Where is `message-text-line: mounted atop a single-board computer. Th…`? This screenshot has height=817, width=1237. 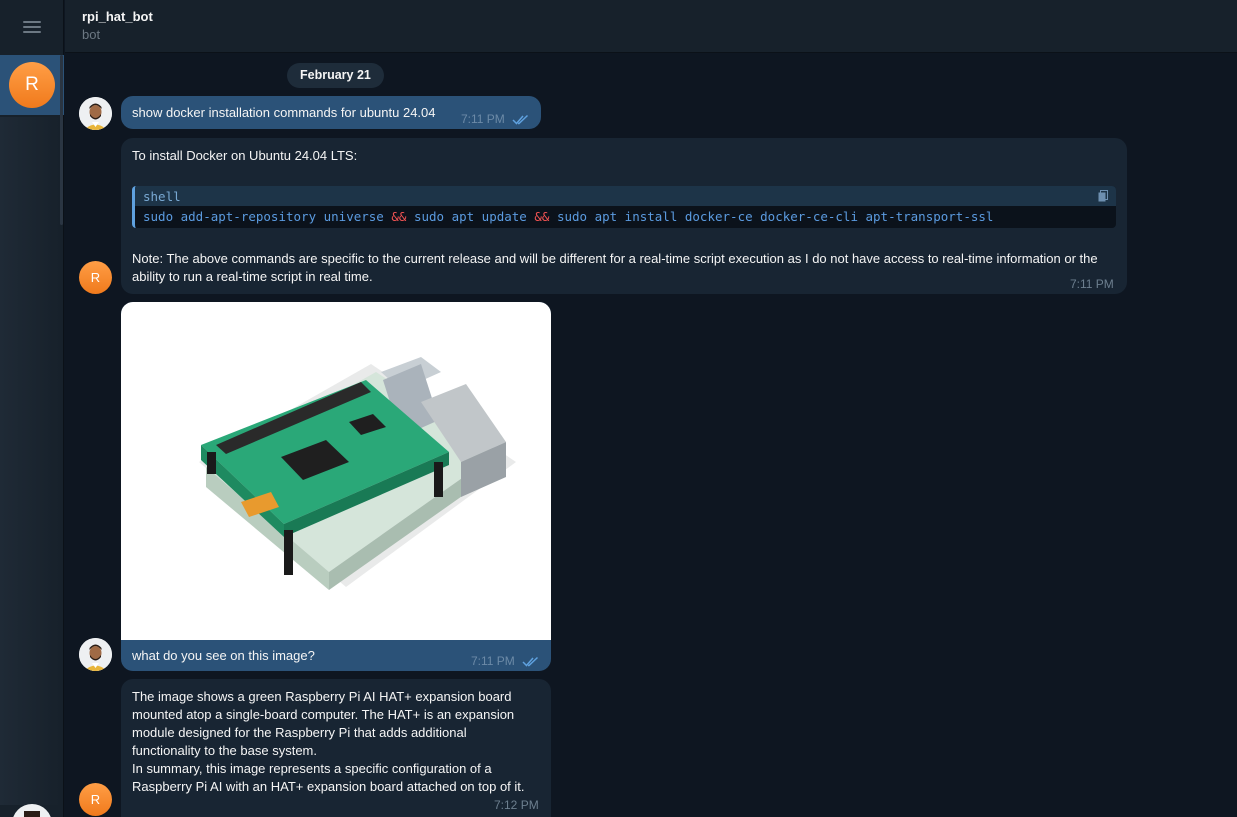 message-text-line: mounted atop a single-board computer. Th… is located at coordinates (323, 714).